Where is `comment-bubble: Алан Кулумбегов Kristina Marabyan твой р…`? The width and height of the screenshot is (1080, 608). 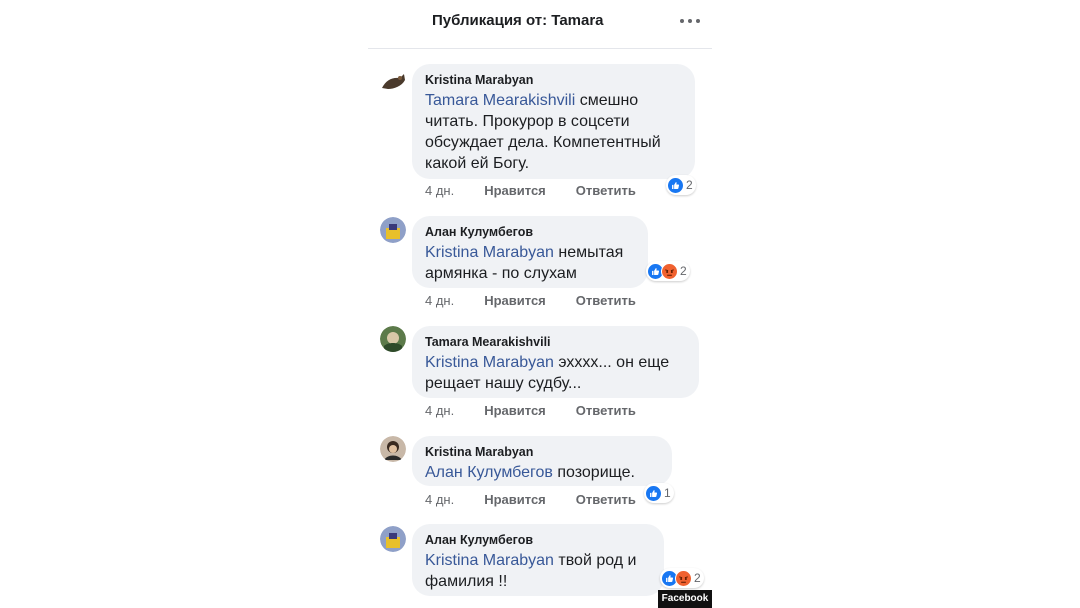 comment-bubble: Алан Кулумбегов Kristina Marabyan твой р… is located at coordinates (538, 560).